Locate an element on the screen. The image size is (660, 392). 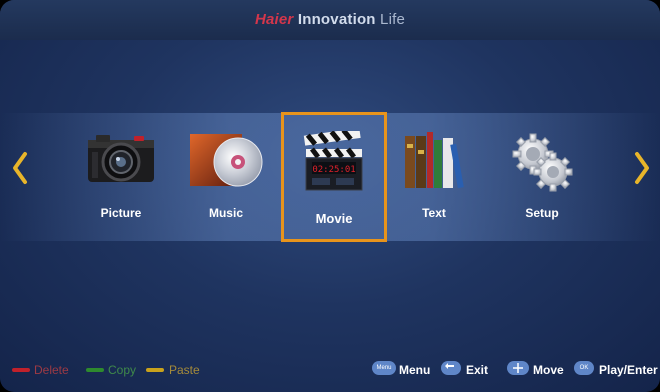
exit-key-label: Exit is located at coordinates (477, 370).